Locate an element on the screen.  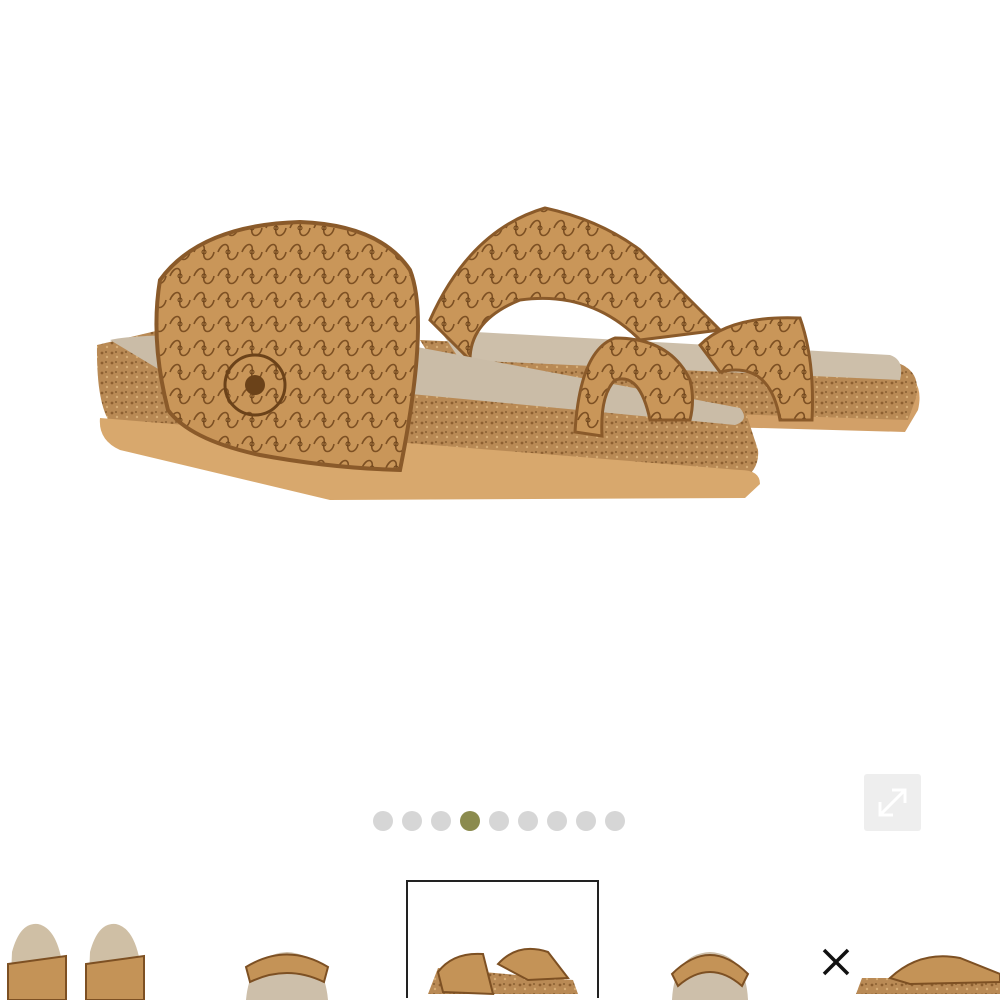
thumbnail-strip is located at coordinates (500, 936).